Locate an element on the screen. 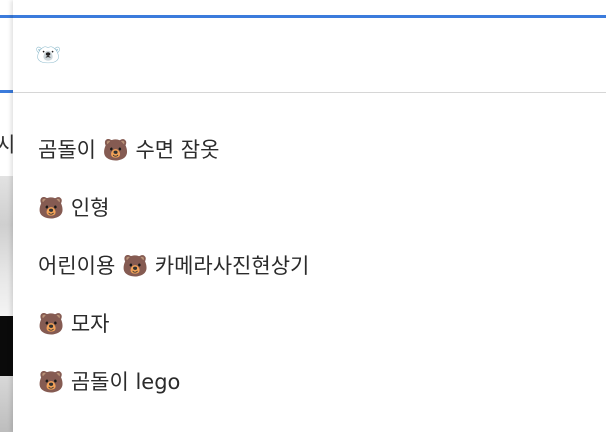  suggestion-item: 🐻 인형 is located at coordinates (309, 207).